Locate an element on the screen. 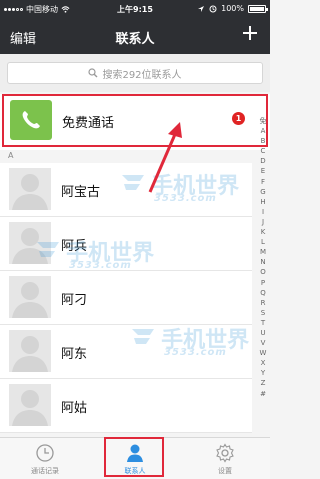 This screenshot has height=479, width=320. tab-settings: 设置 is located at coordinates (225, 458).